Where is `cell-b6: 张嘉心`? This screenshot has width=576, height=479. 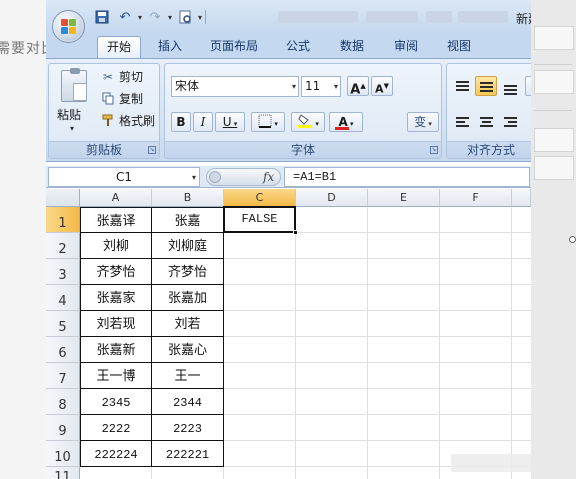 cell-b6: 张嘉心 is located at coordinates (188, 350).